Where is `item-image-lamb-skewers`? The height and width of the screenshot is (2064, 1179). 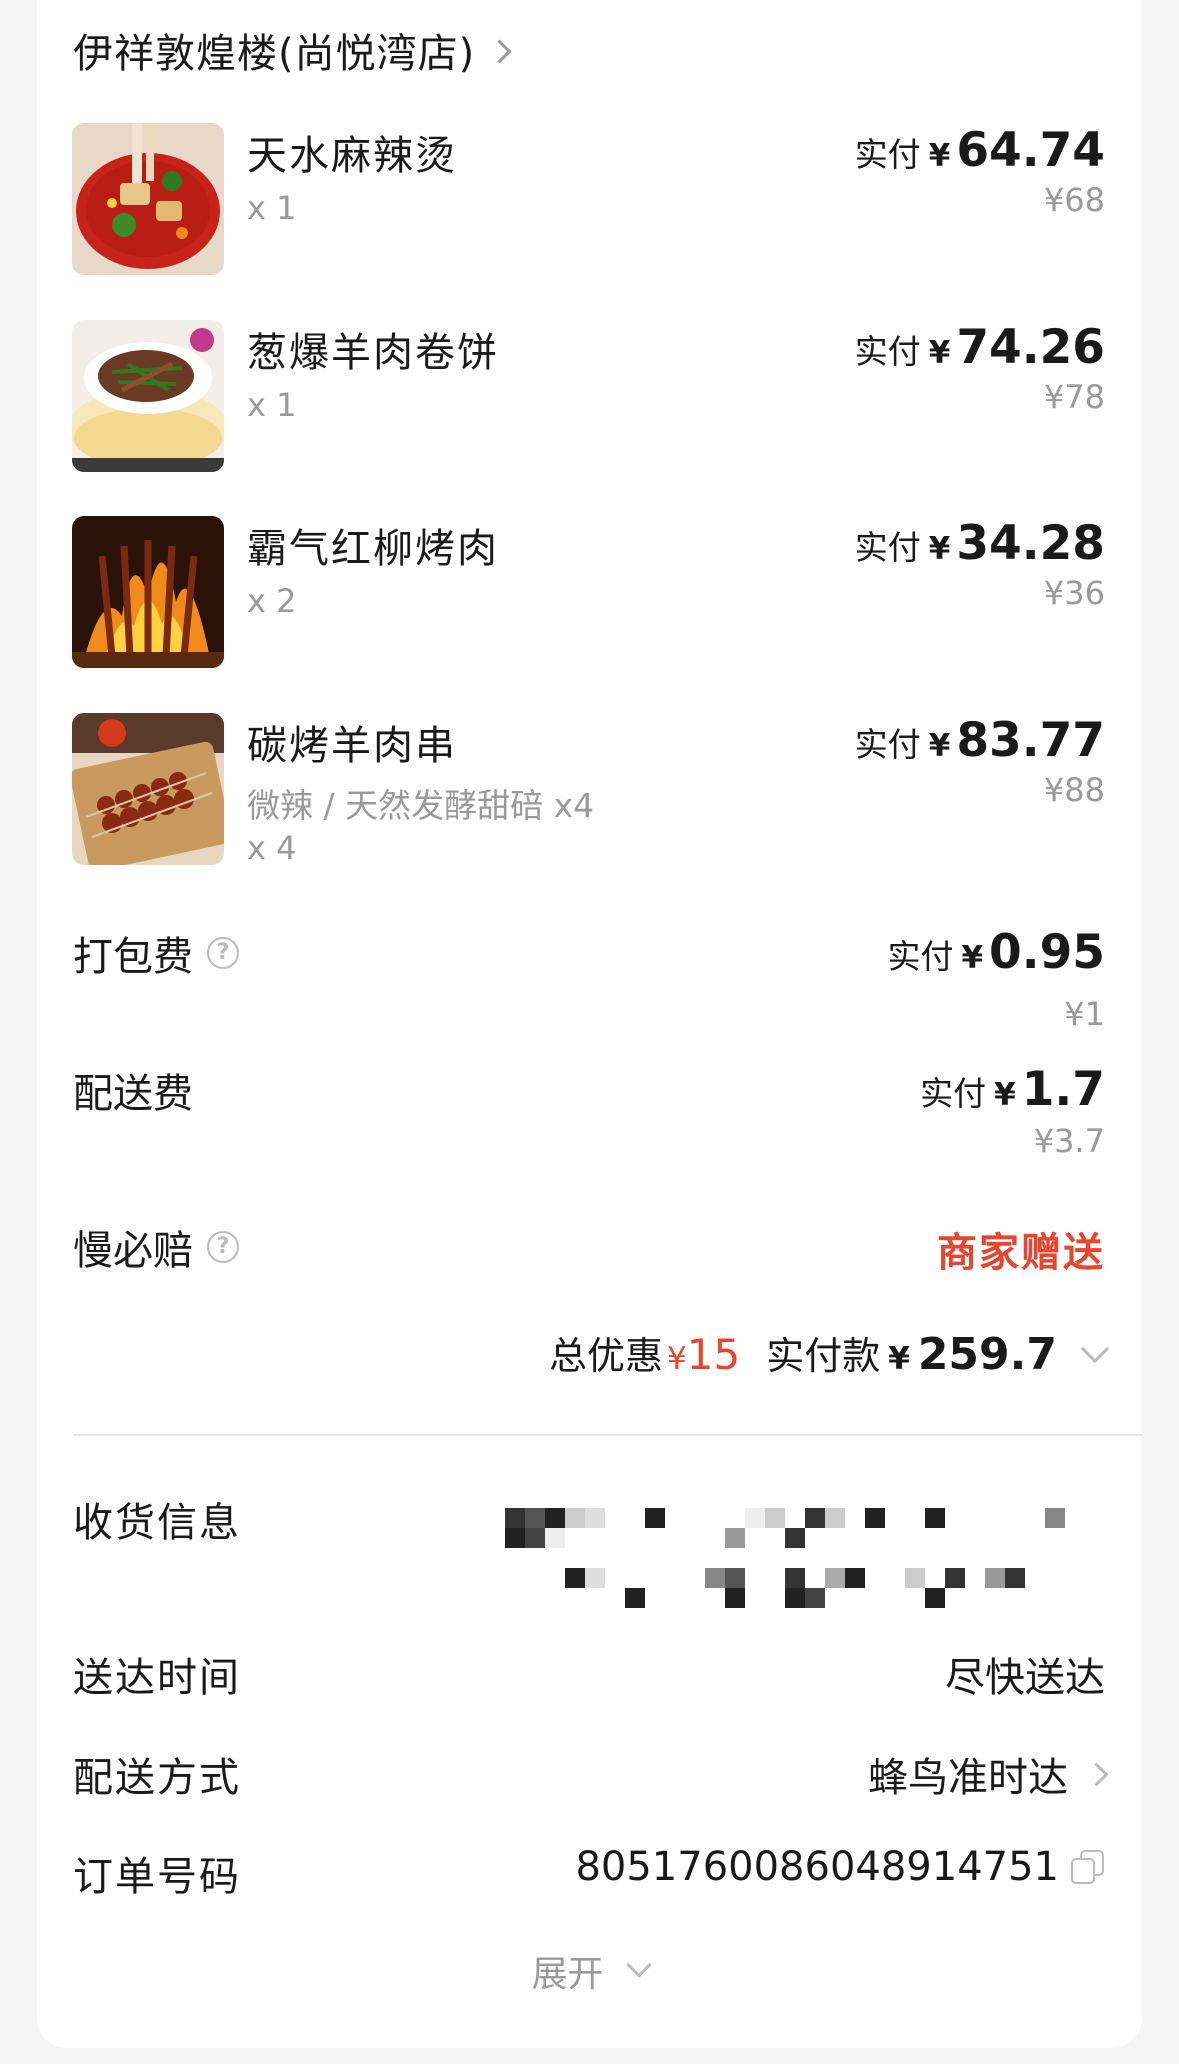 item-image-lamb-skewers is located at coordinates (148, 789).